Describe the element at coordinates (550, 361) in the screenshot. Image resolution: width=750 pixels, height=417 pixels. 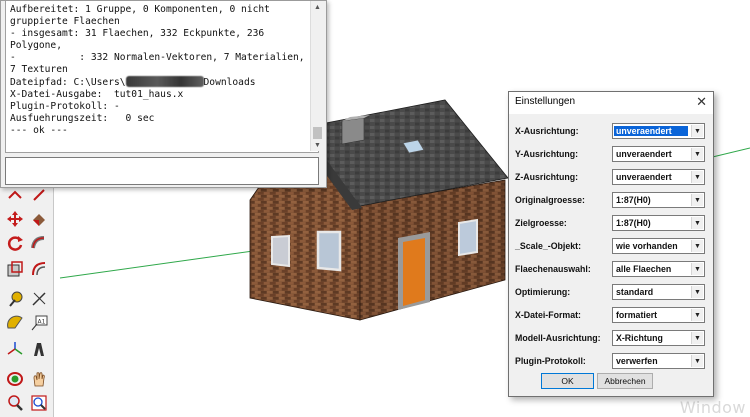
I see `row-label: Plugin-Protokoll:` at that location.